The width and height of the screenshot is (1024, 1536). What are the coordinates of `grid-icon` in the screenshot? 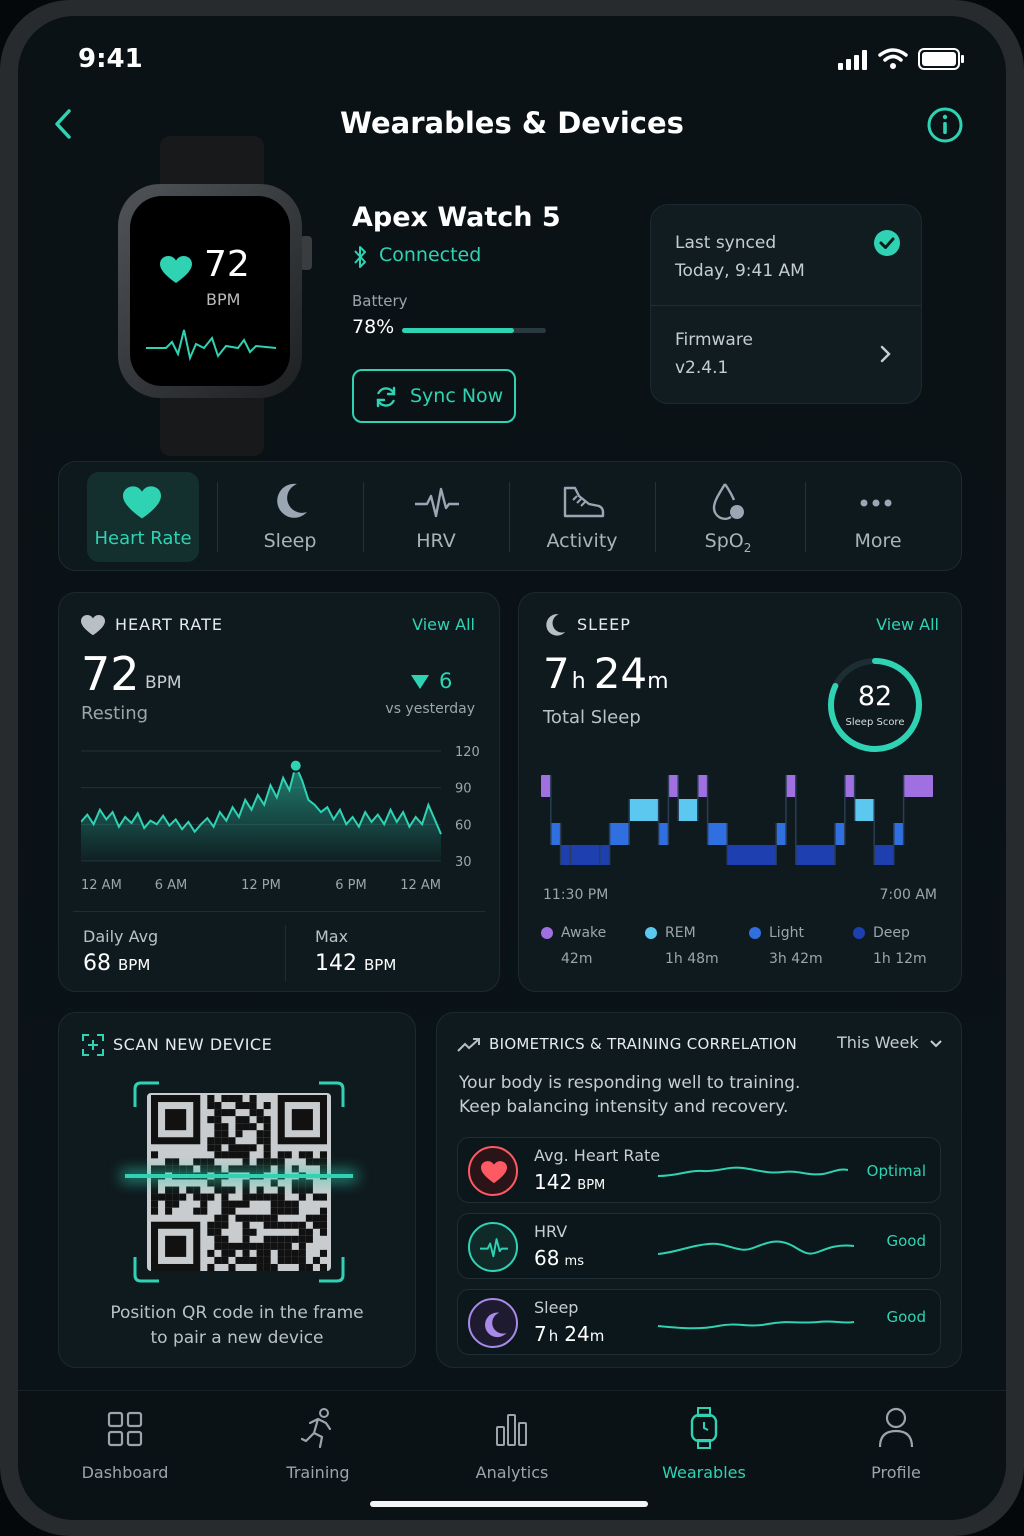 It's located at (125, 1429).